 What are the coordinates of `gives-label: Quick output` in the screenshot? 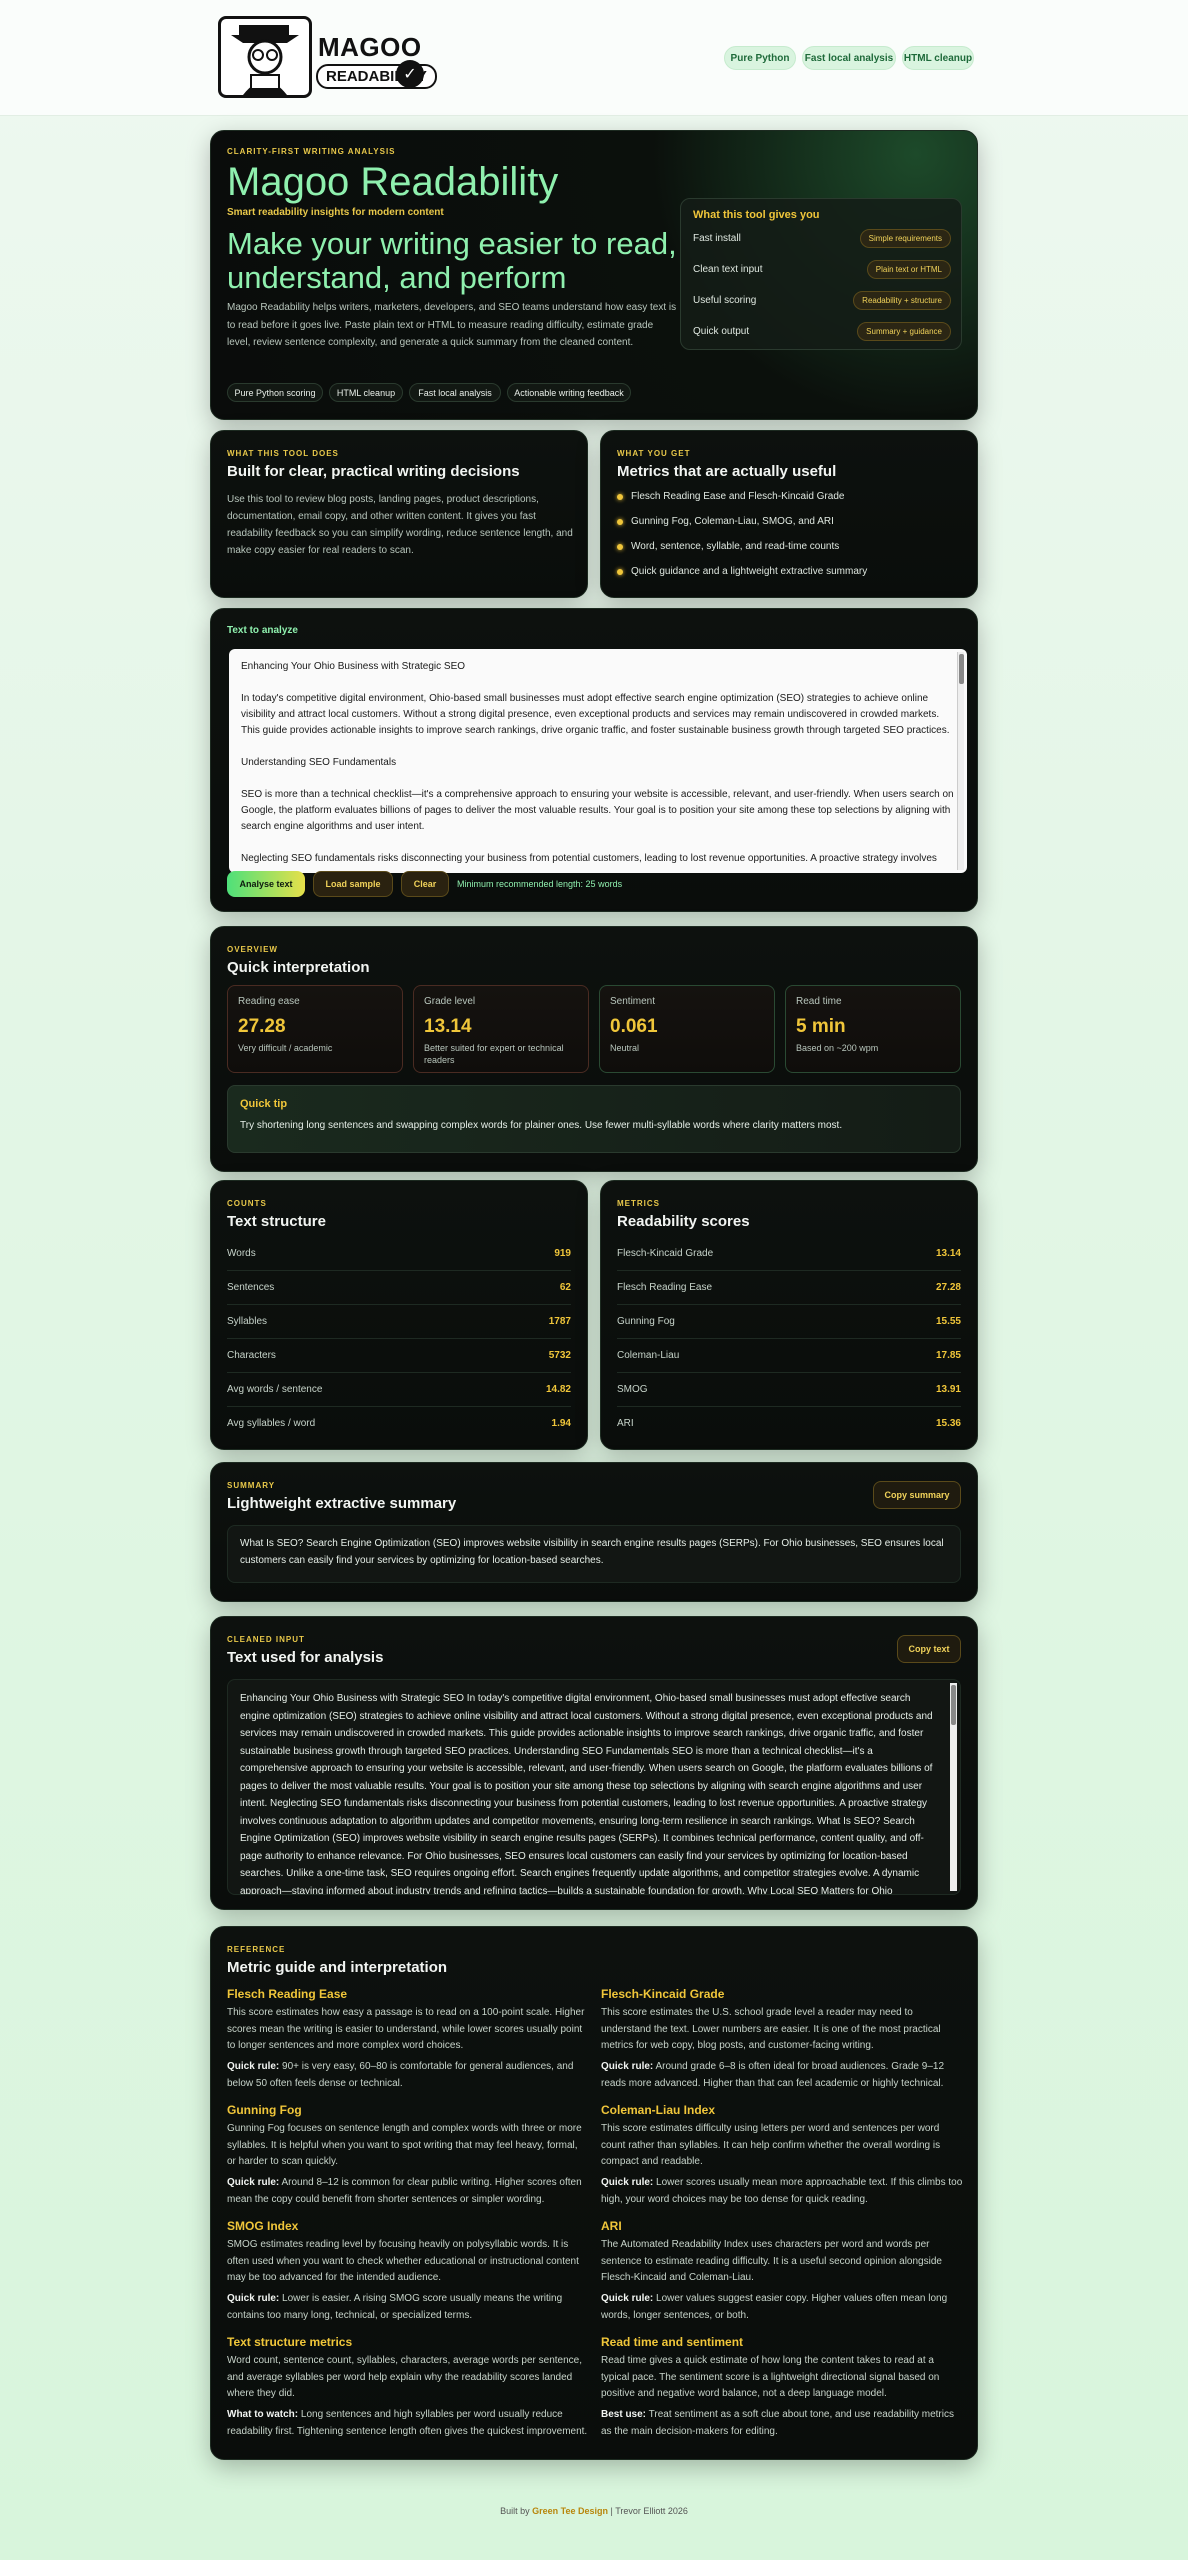 It's located at (721, 331).